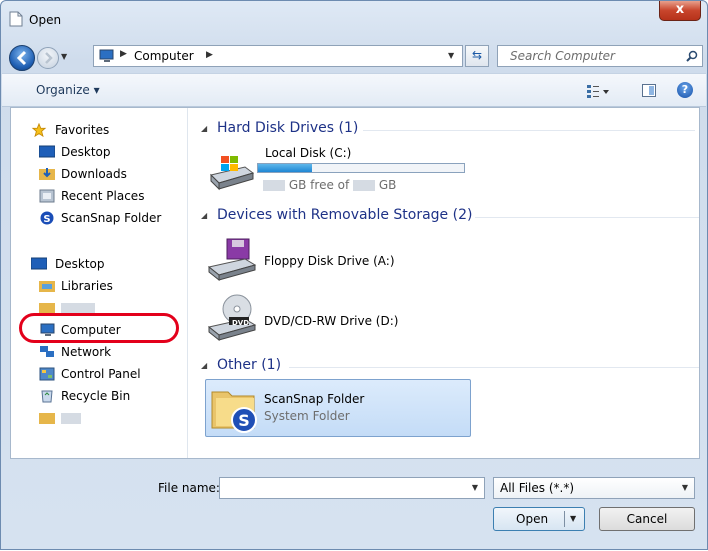  I want to click on search-input: Search Computer, so click(600, 56).